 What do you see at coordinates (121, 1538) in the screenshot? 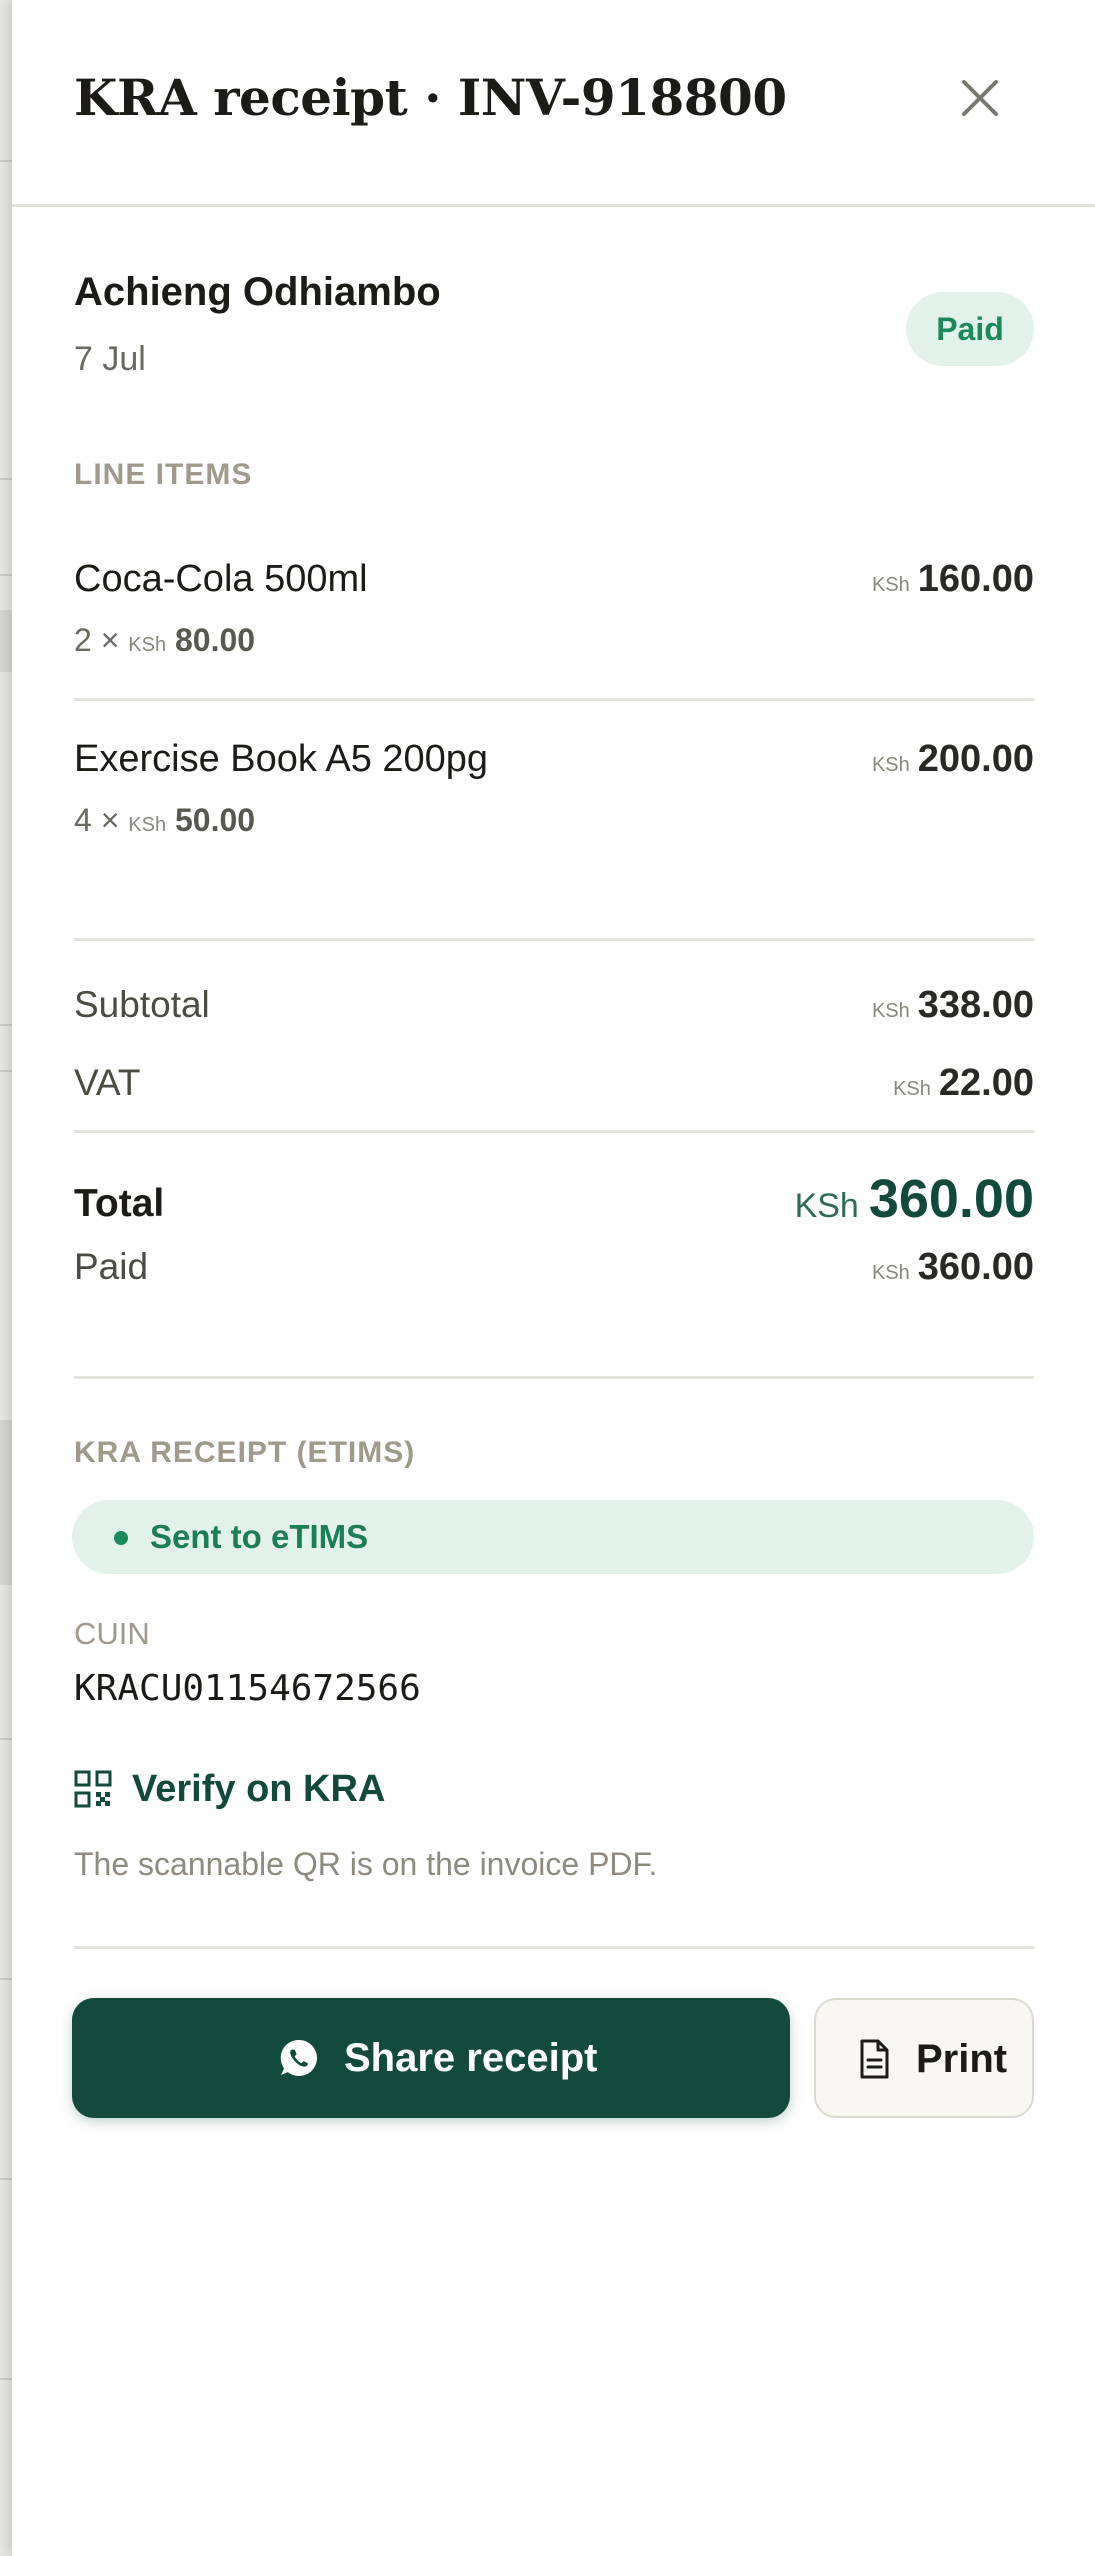
I see `status-dot-icon` at bounding box center [121, 1538].